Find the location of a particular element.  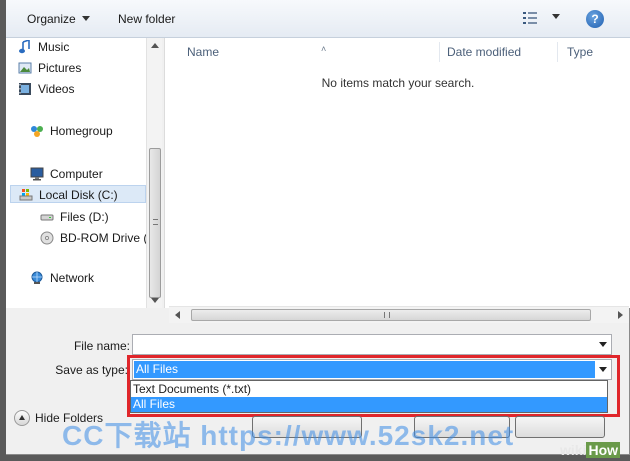

nav-item-pictures: Pictures is located at coordinates (50, 68).